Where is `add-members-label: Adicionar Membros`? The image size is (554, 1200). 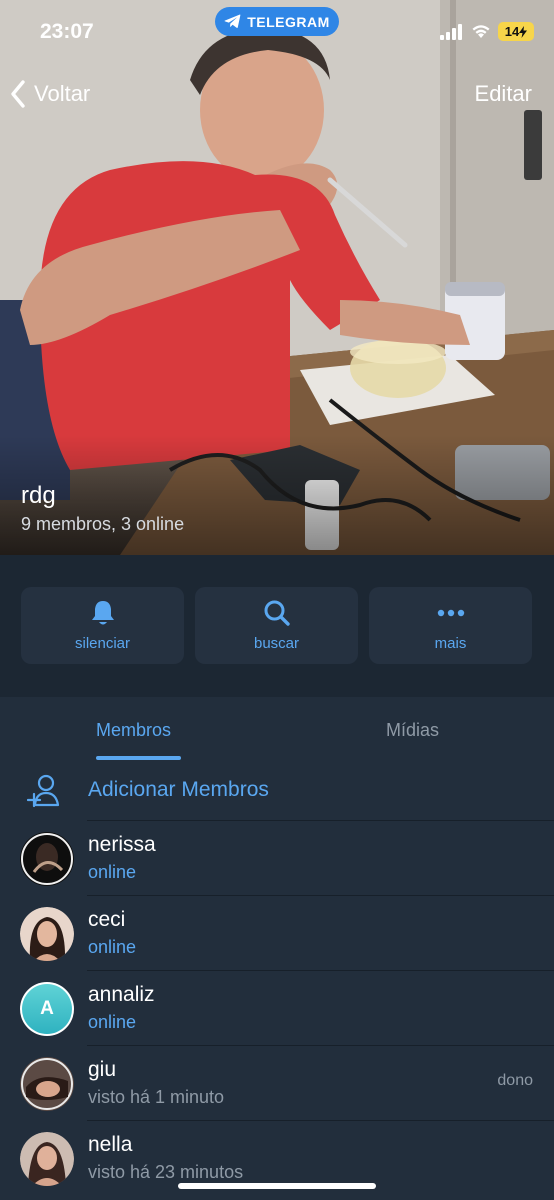
add-members-label: Adicionar Membros is located at coordinates (178, 789).